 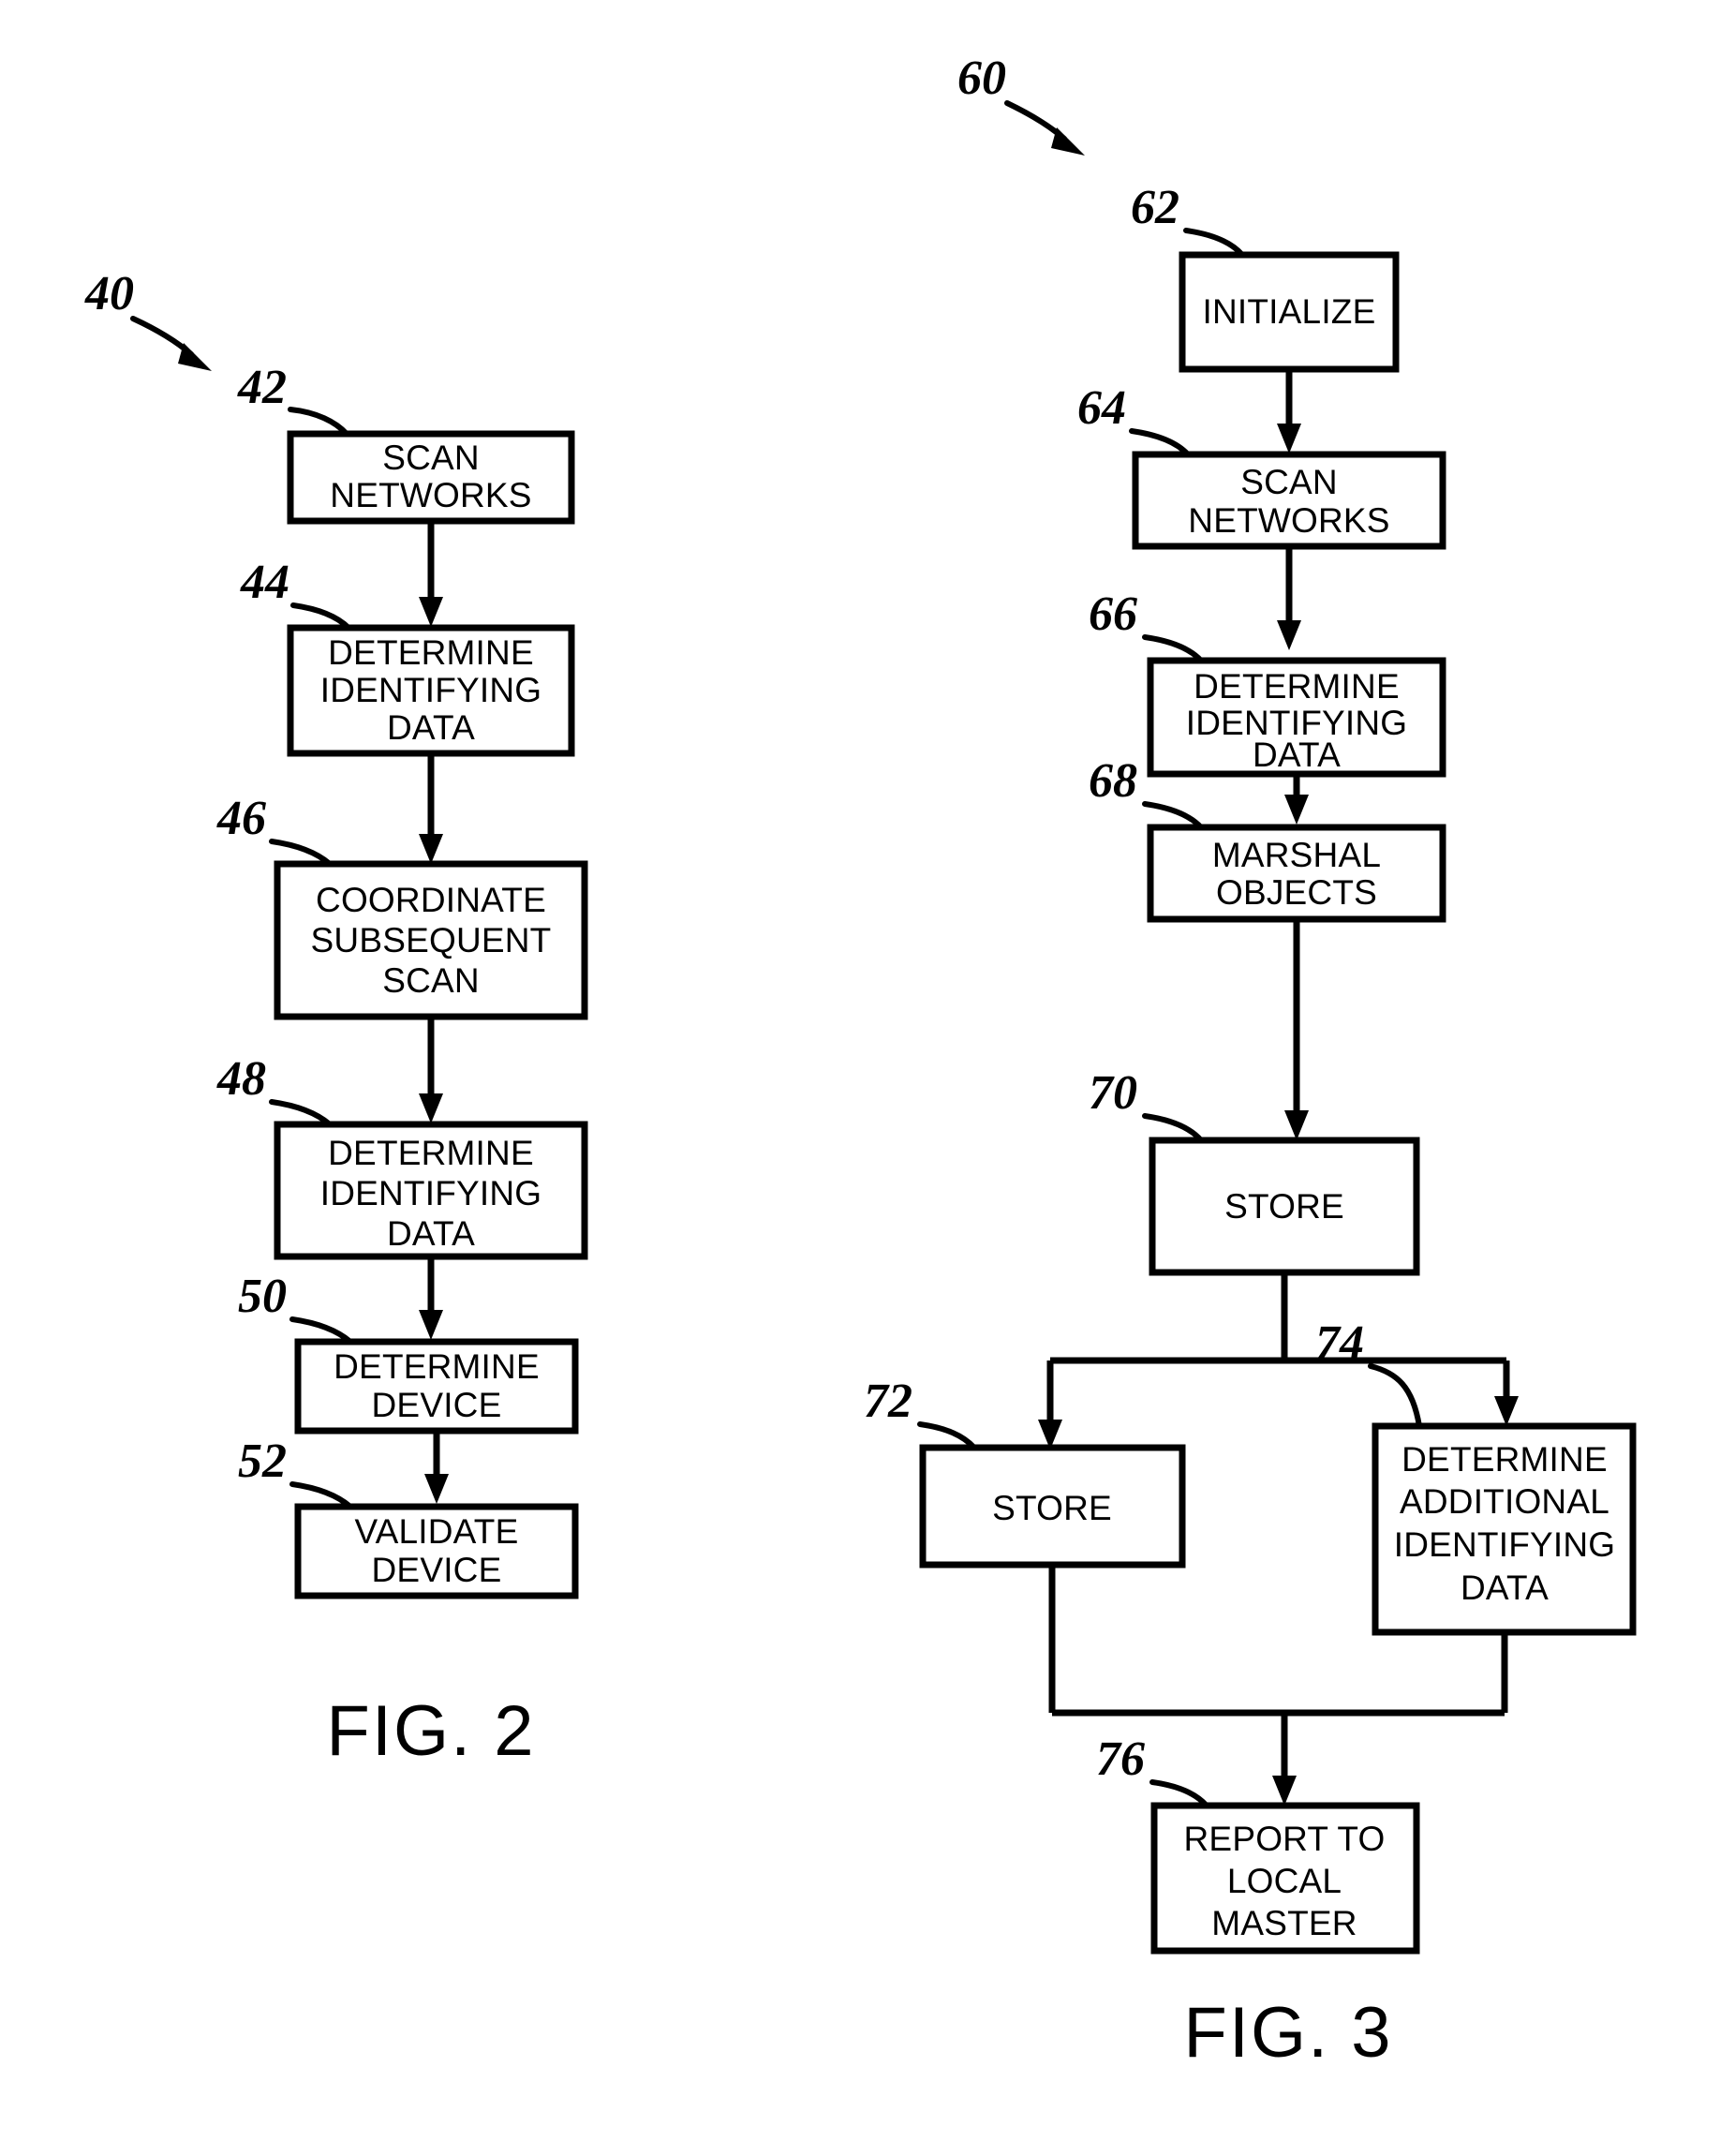 What do you see at coordinates (947, 1435) in the screenshot?
I see `ref-72-leader` at bounding box center [947, 1435].